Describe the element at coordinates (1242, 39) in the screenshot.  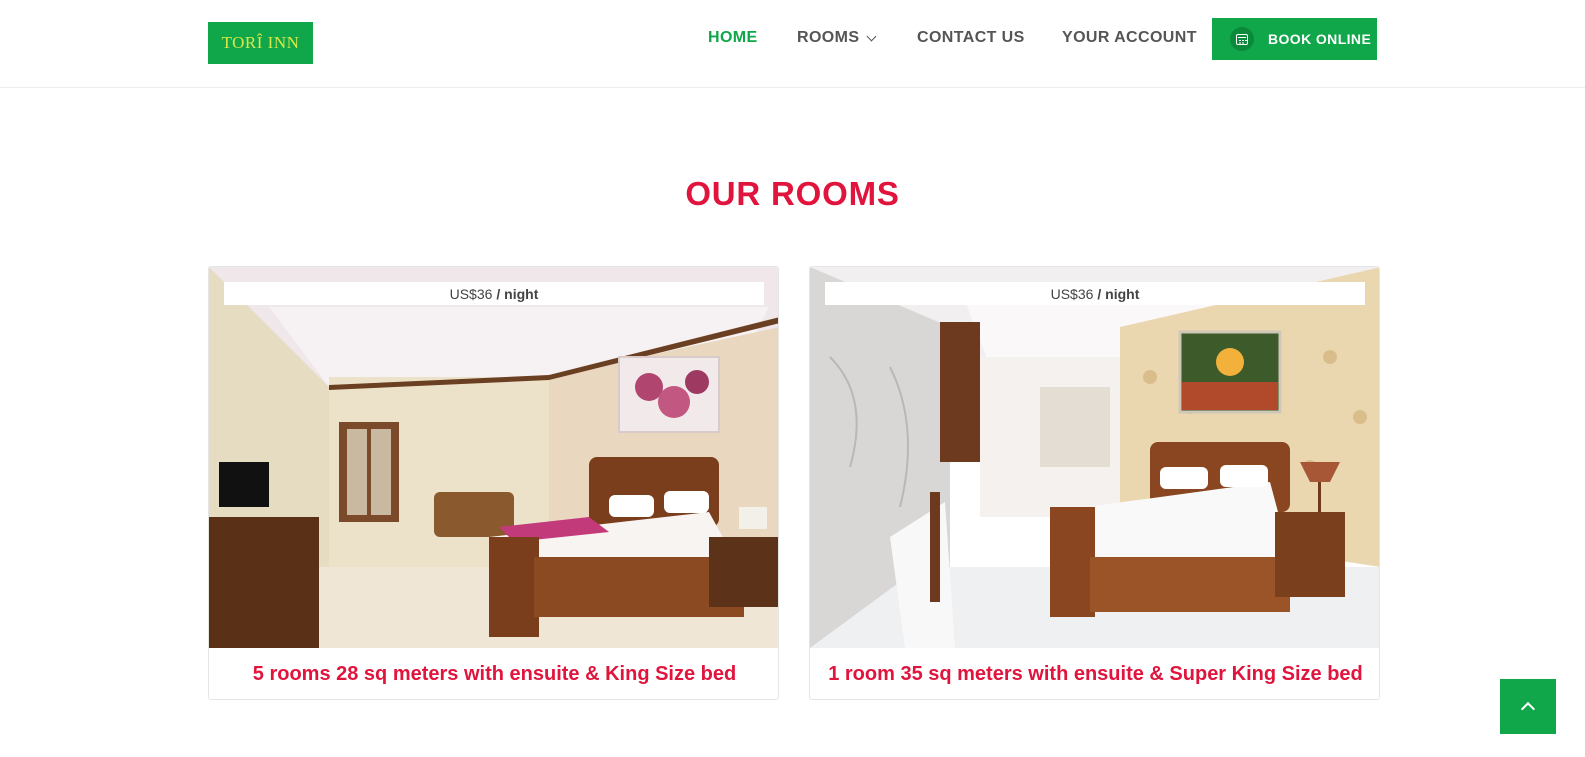
I see `calendar-icon` at that location.